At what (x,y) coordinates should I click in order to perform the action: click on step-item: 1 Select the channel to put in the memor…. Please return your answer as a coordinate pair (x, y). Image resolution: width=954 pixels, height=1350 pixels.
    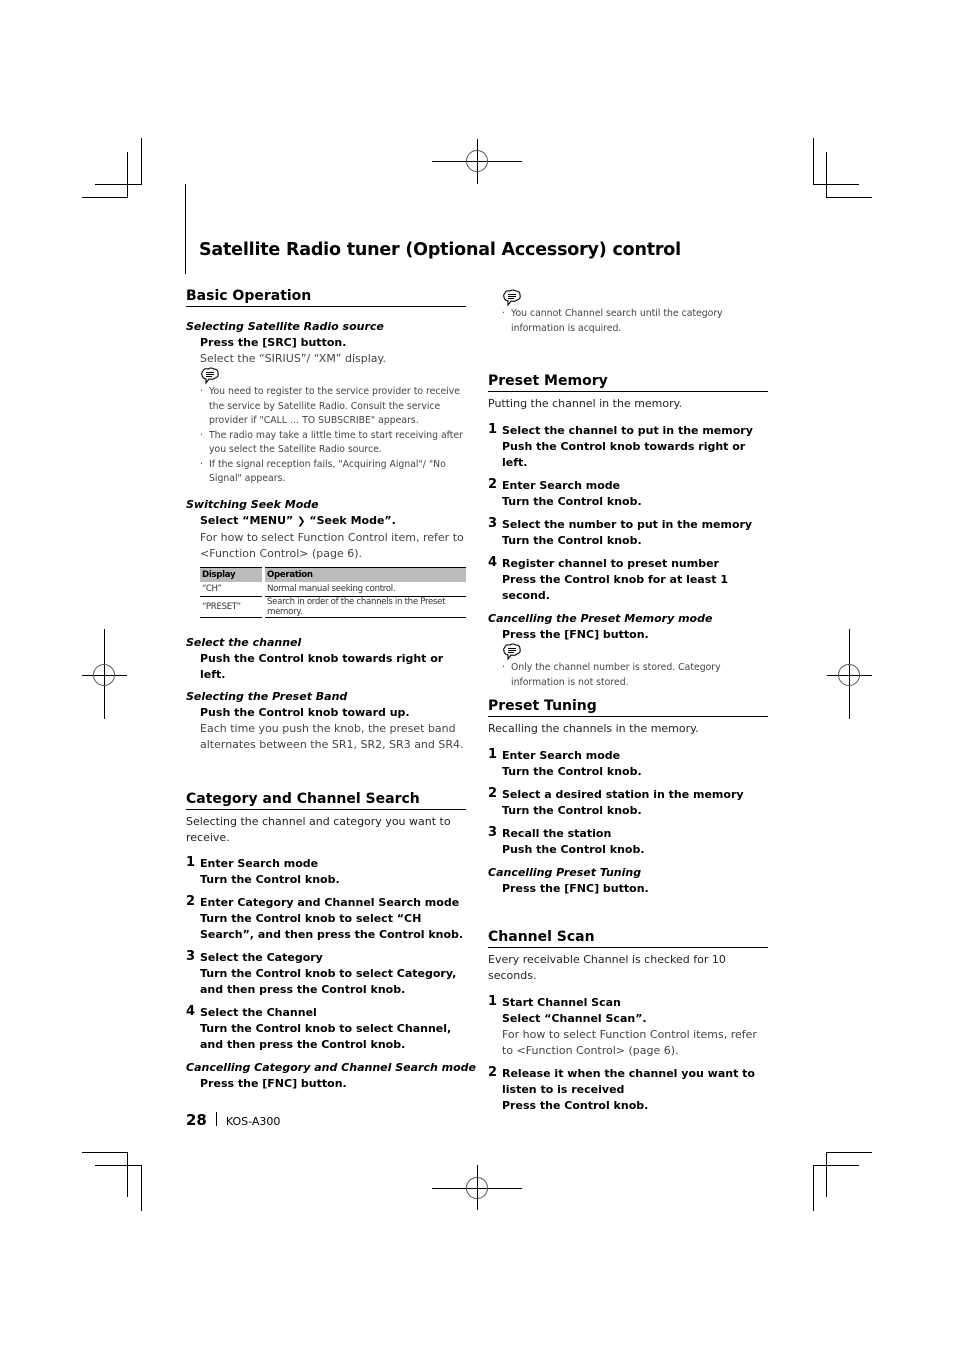
    Looking at the image, I should click on (628, 446).